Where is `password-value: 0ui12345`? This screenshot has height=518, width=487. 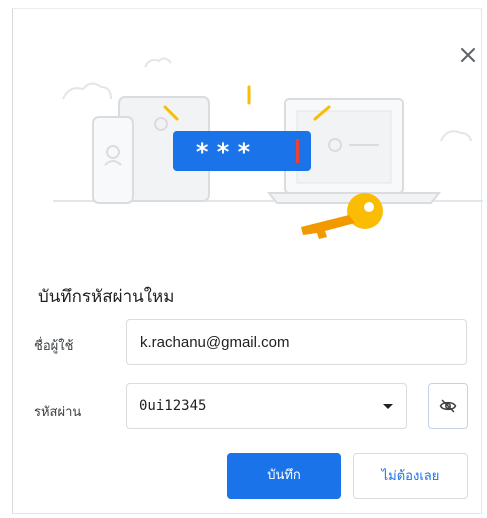 password-value: 0ui12345 is located at coordinates (173, 406).